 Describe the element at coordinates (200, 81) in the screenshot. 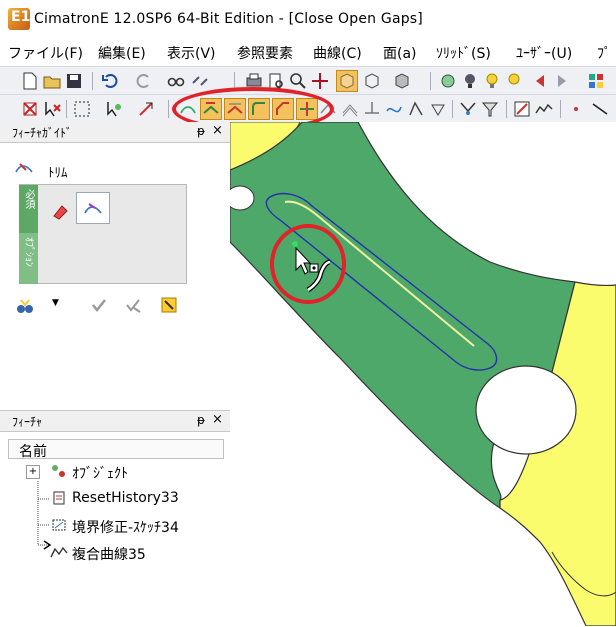

I see `link-icon` at that location.